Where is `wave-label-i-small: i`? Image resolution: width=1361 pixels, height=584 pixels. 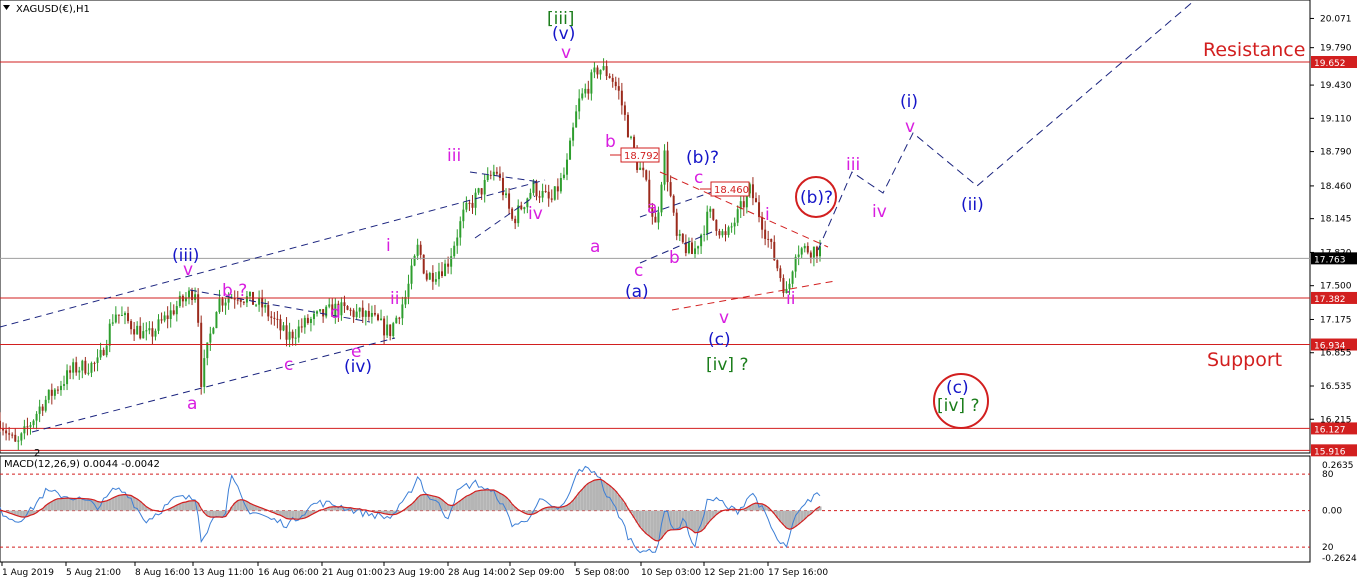 wave-label-i-small: i is located at coordinates (767, 215).